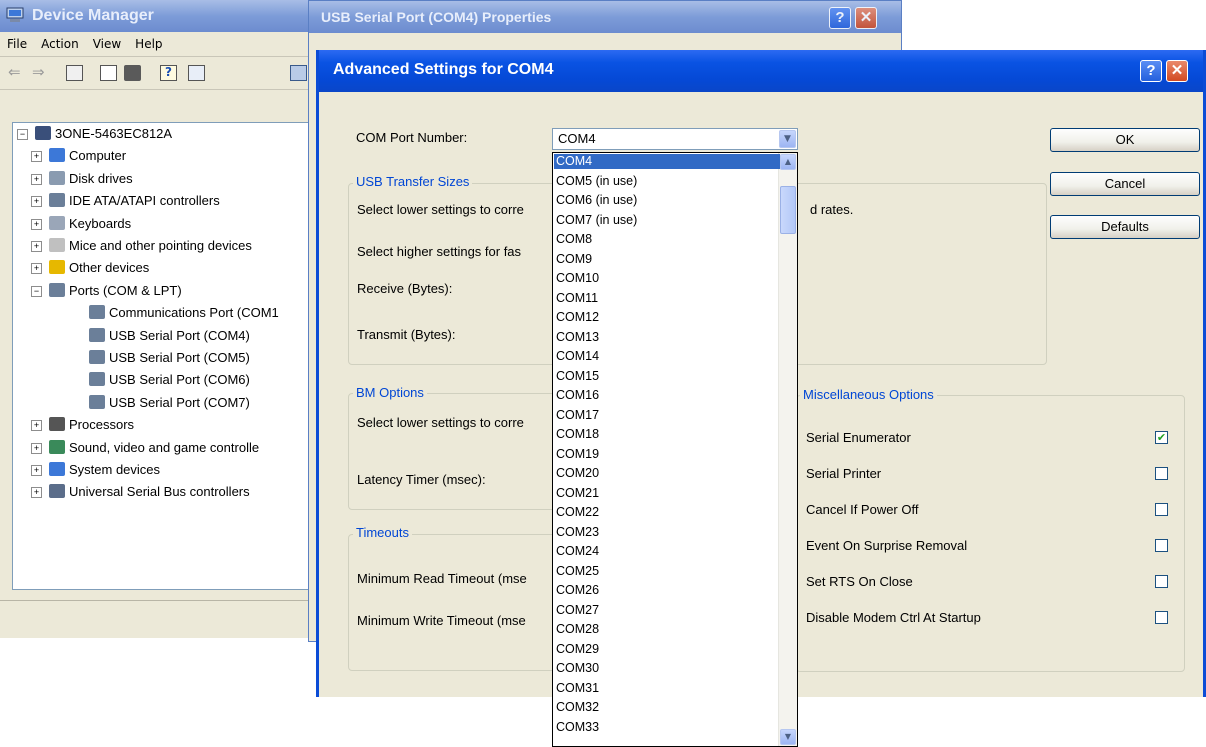 The width and height of the screenshot is (1206, 747). I want to click on dropdown-option: COM33, so click(667, 727).